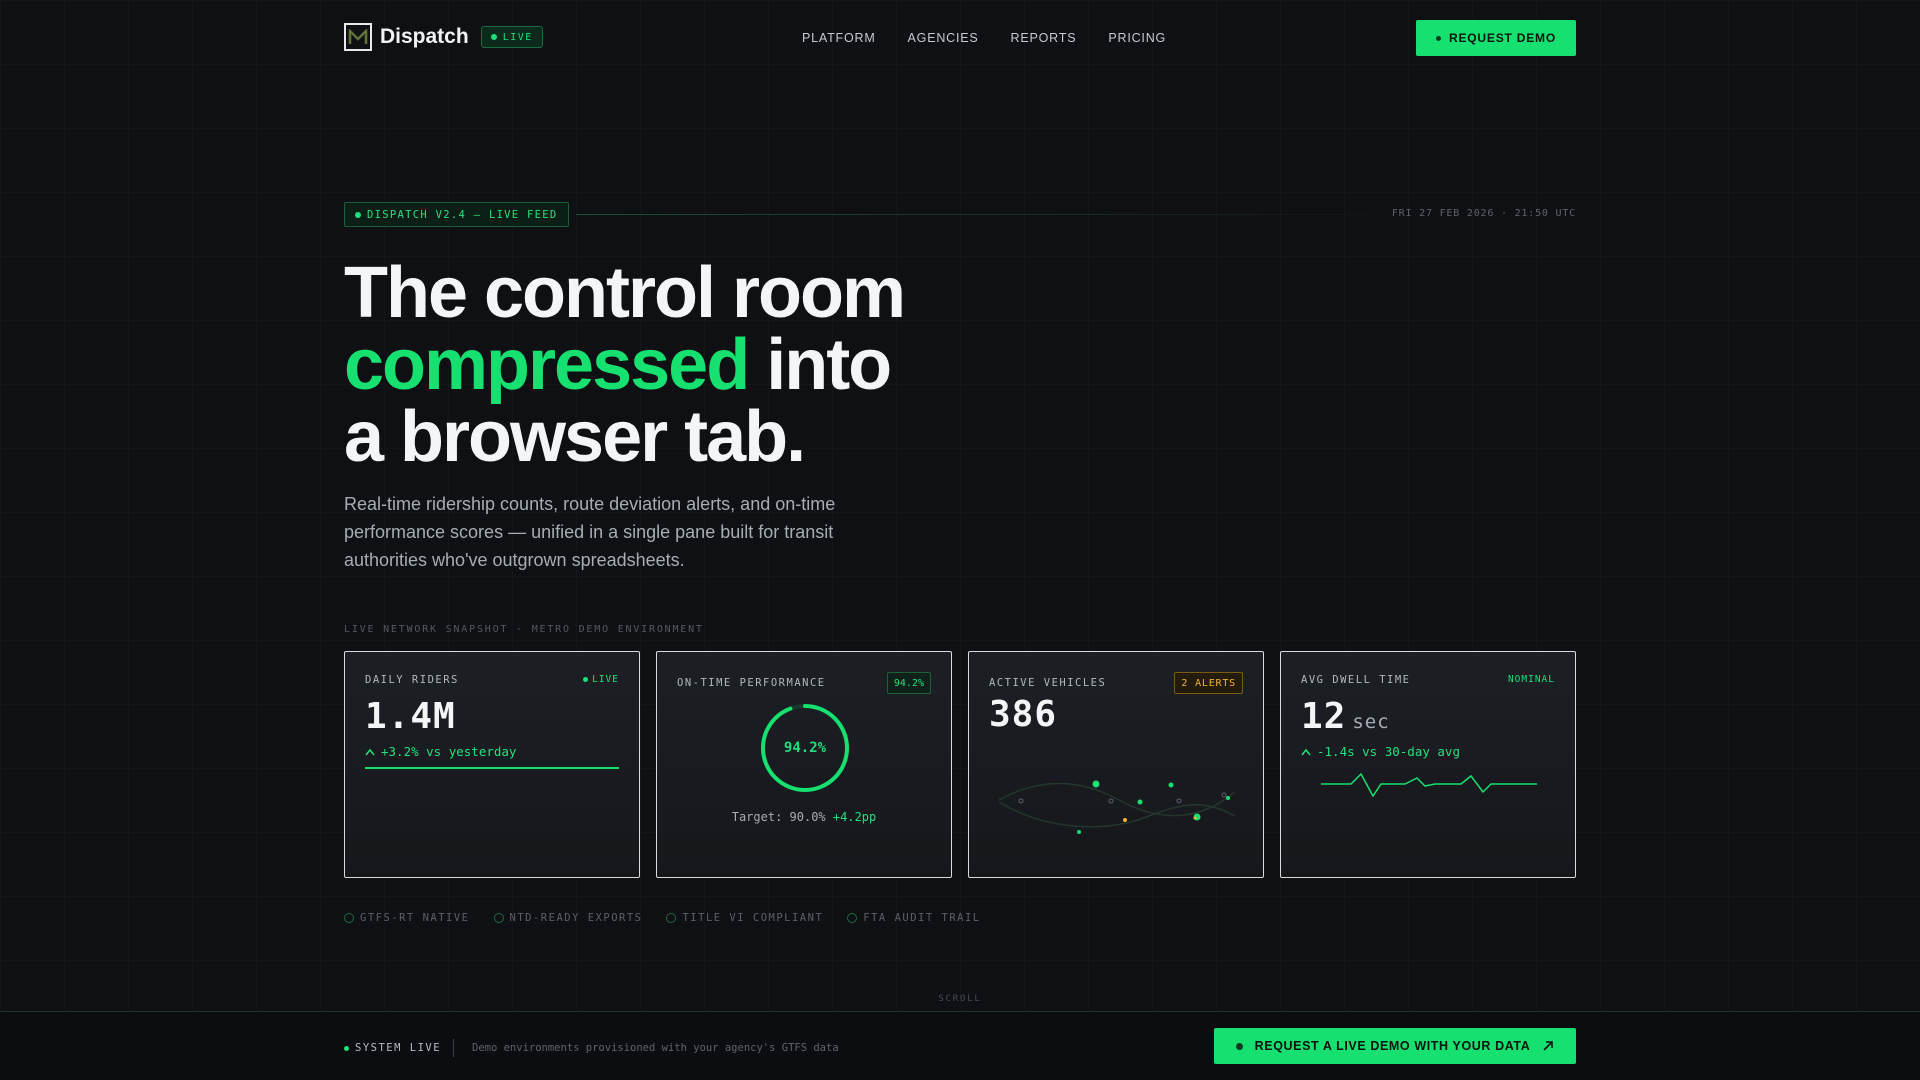 The width and height of the screenshot is (1920, 1080). Describe the element at coordinates (971, 214) in the screenshot. I see `divider-line` at that location.